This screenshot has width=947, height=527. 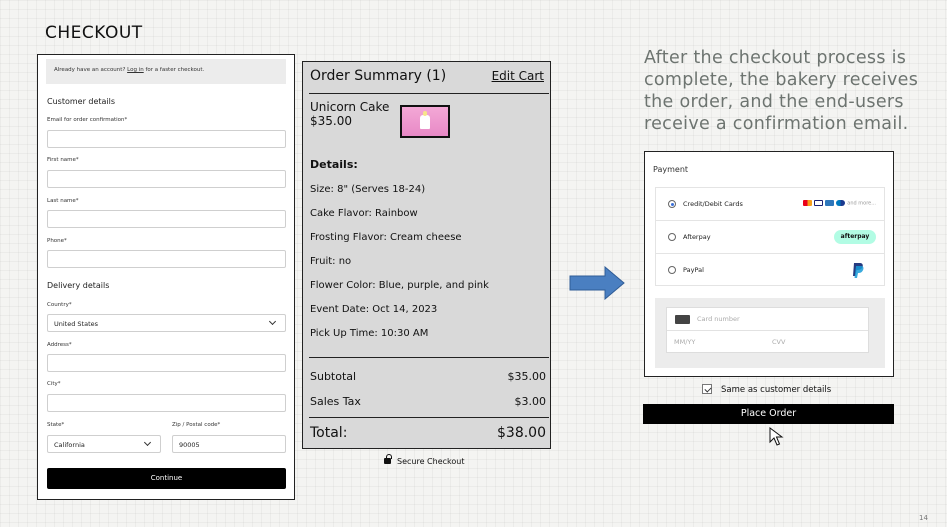 I want to click on same-as-customer-row: Same as customer details, so click(x=766, y=389).